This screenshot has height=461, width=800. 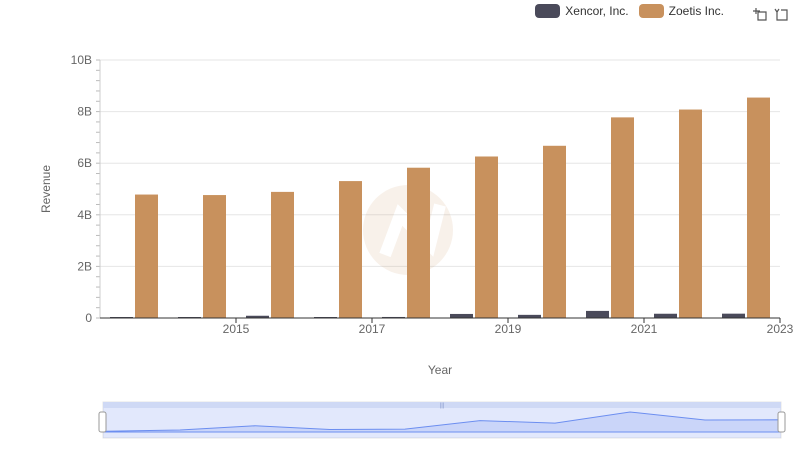 I want to click on legend-swatch-zoetis, so click(x=651, y=11).